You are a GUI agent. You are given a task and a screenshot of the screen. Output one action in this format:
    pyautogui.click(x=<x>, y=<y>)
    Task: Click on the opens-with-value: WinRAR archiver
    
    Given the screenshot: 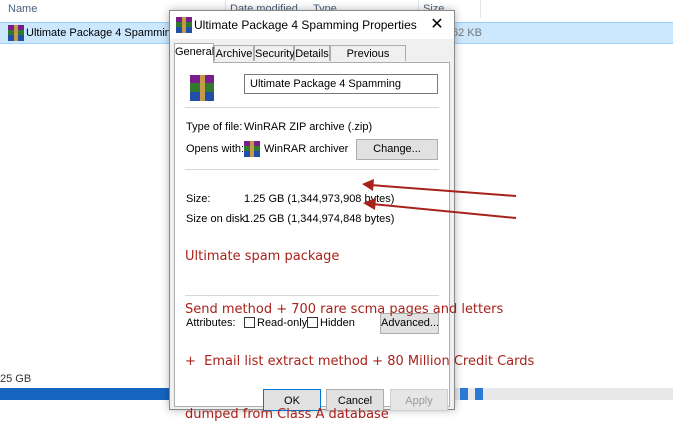 What is the action you would take?
    pyautogui.click(x=306, y=149)
    